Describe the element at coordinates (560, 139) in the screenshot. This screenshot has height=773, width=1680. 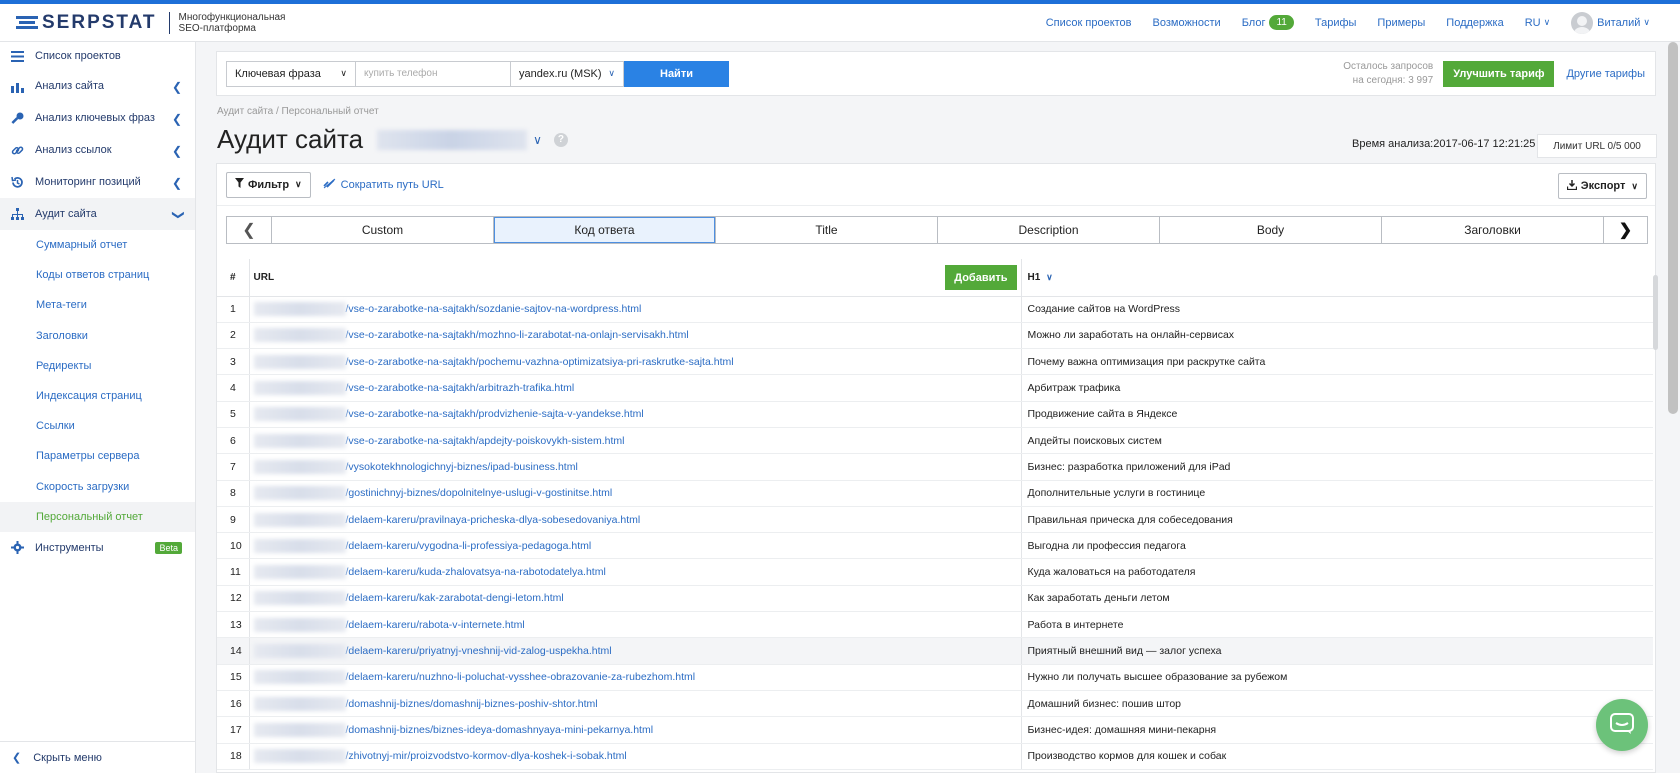
I see `help-icon: ?` at that location.